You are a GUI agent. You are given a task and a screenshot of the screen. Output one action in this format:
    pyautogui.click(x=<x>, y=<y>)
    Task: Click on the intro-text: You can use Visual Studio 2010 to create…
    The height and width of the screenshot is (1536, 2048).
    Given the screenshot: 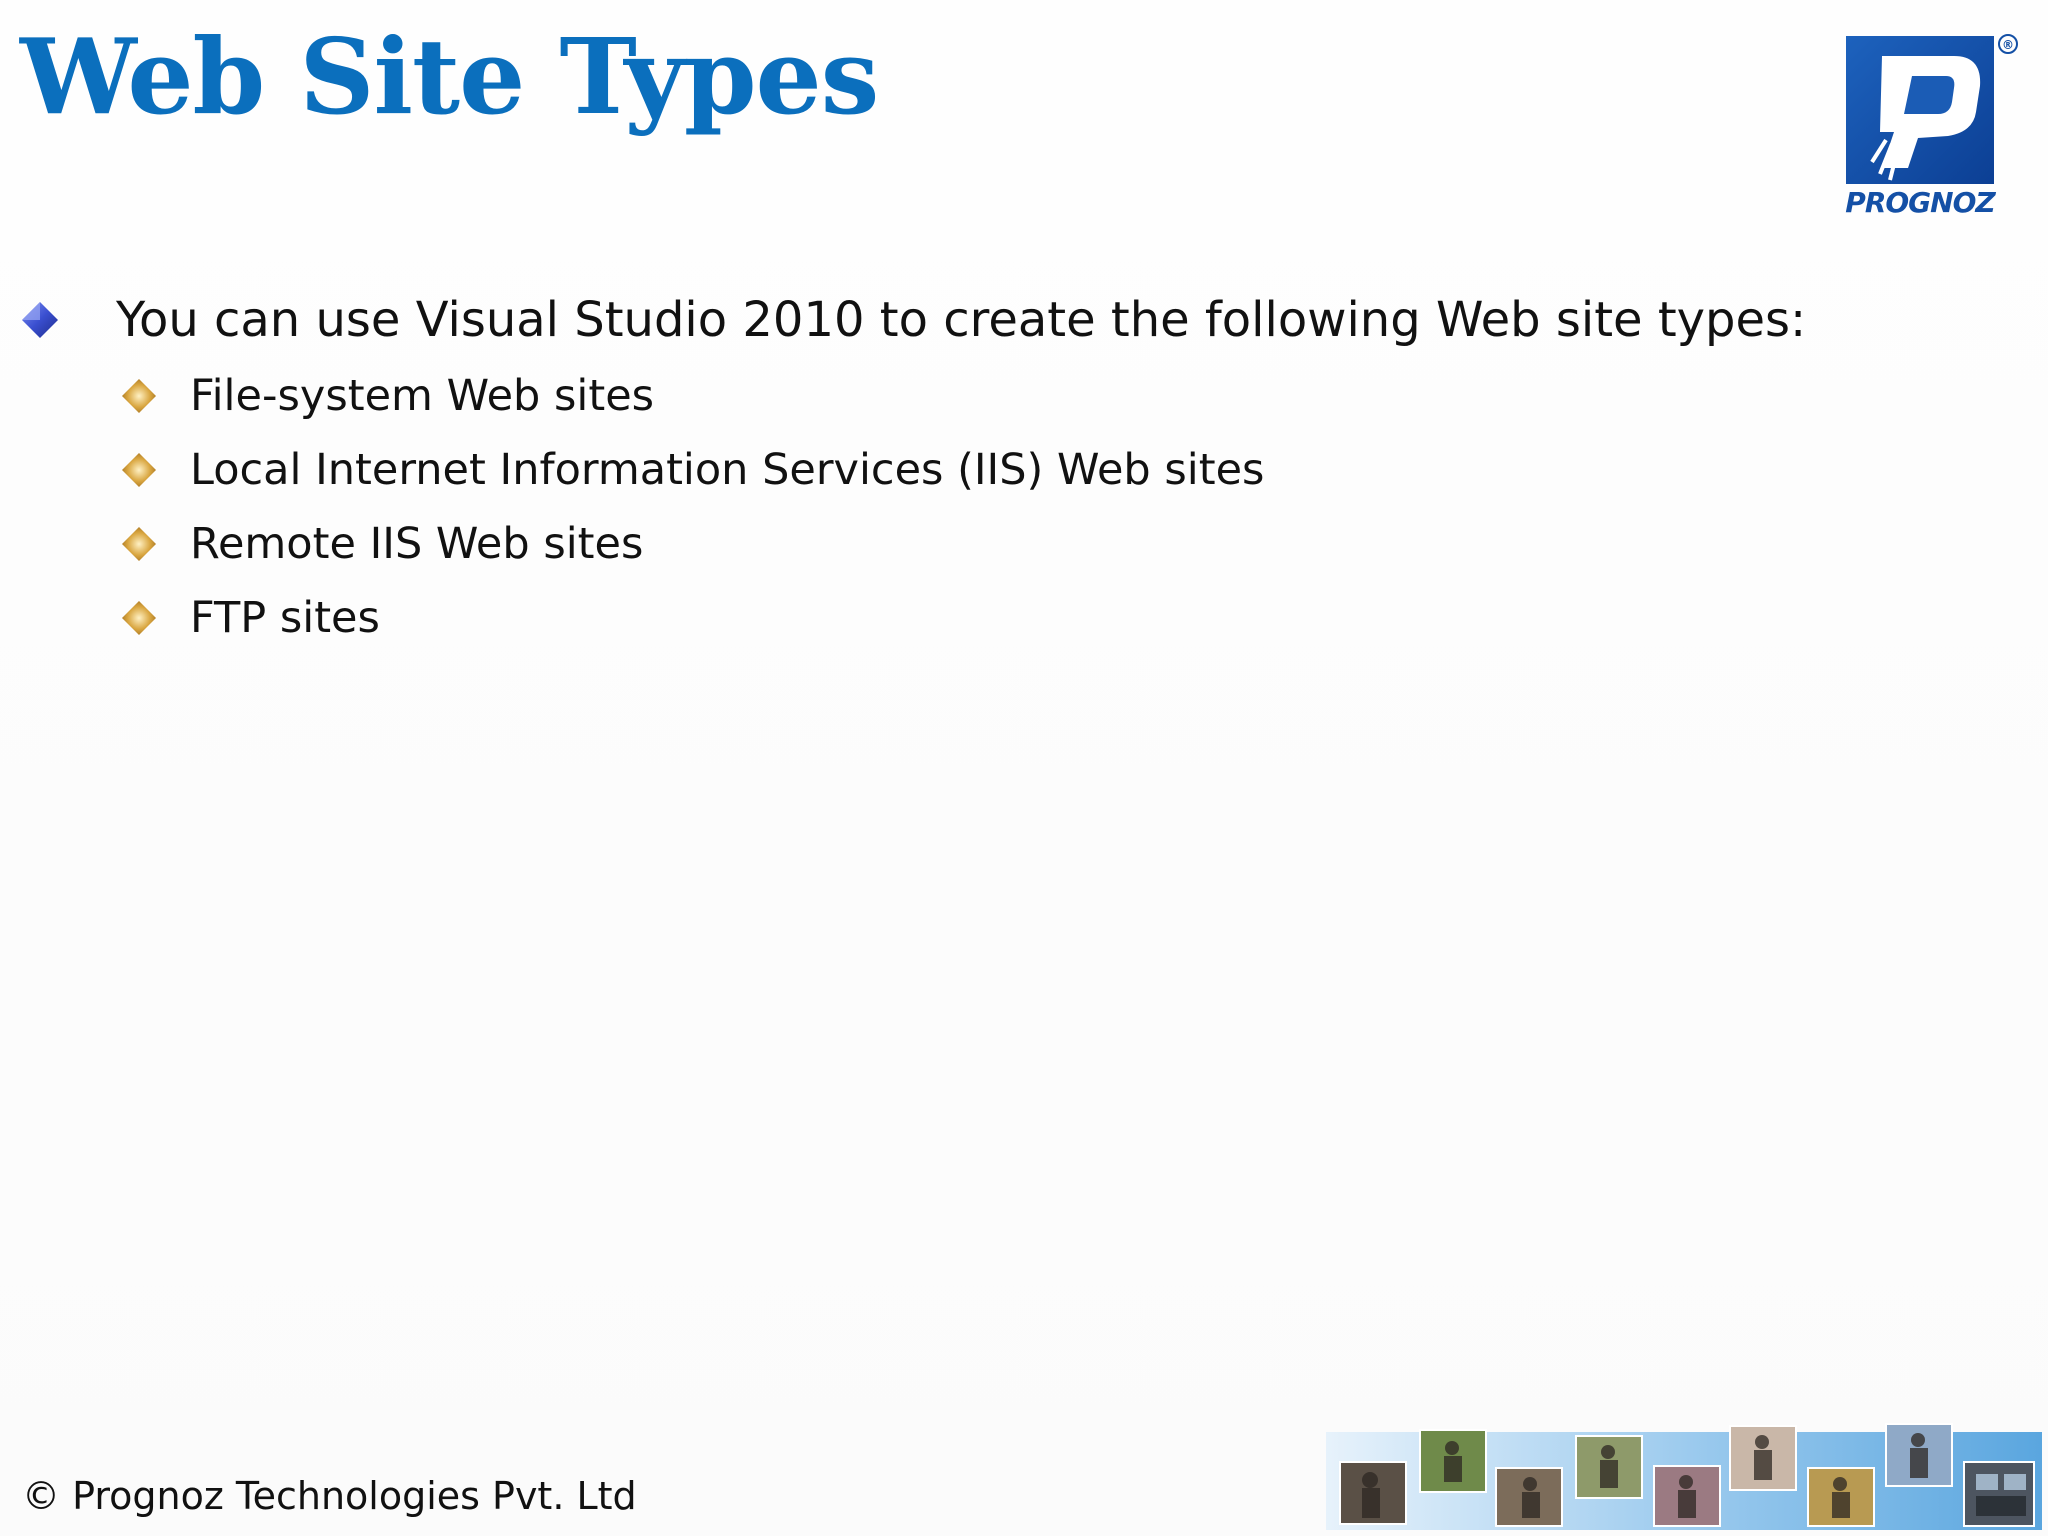 What is the action you would take?
    pyautogui.click(x=961, y=320)
    